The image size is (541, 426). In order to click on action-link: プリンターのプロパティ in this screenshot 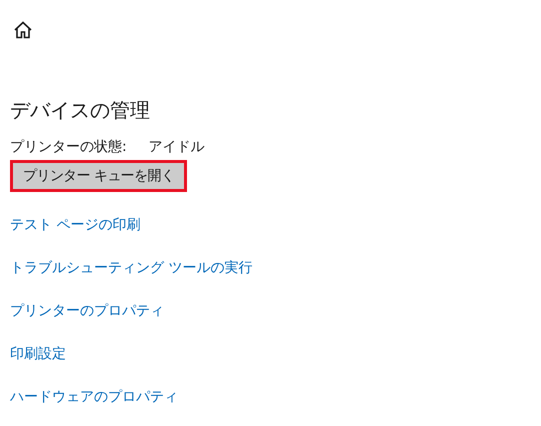, I will do `click(131, 311)`.